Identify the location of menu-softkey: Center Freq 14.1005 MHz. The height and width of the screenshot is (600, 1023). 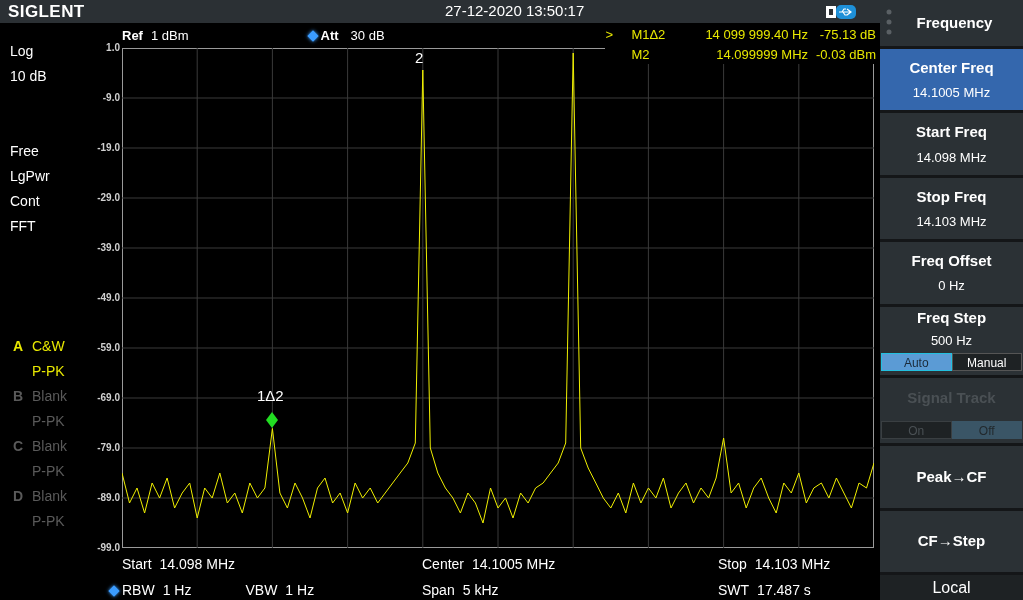
(951, 80).